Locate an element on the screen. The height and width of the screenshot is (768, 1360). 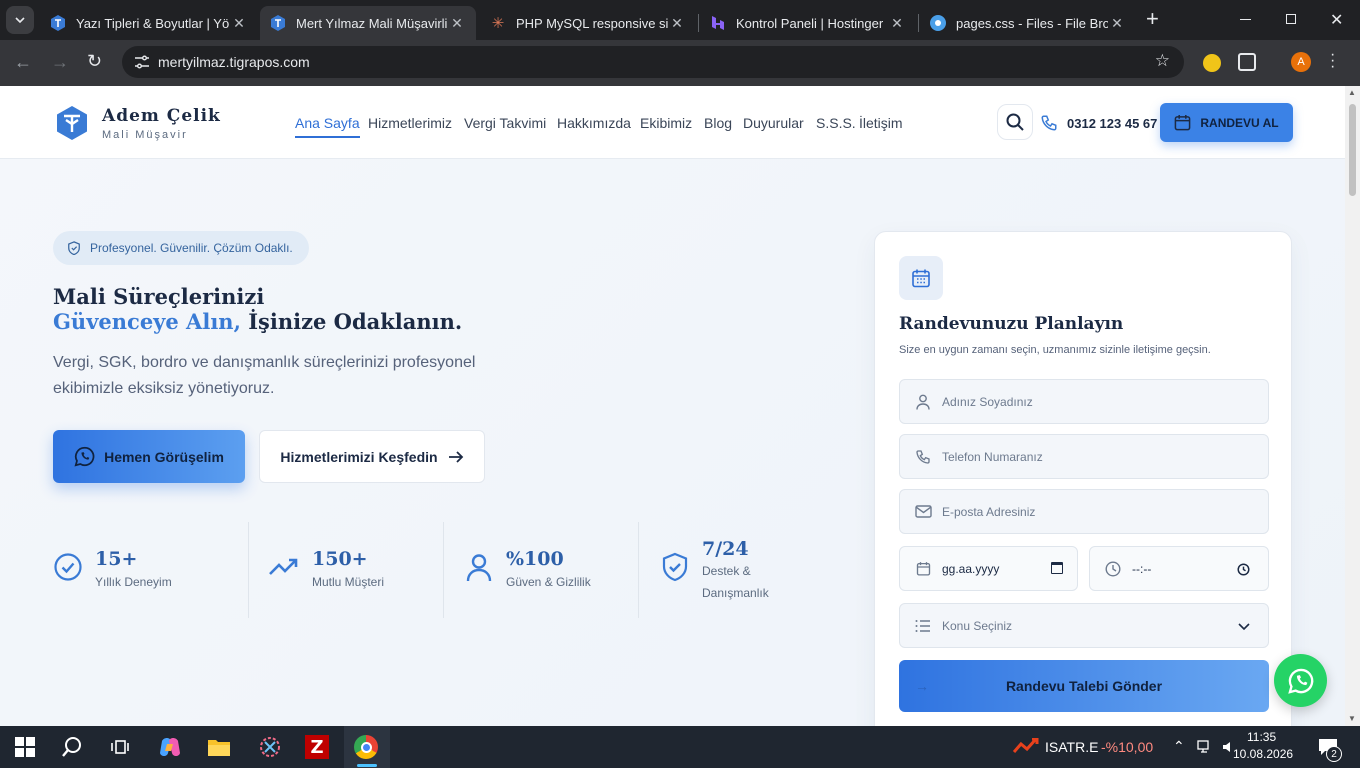
email-field: E-posta Adresiniz is located at coordinates (1084, 511).